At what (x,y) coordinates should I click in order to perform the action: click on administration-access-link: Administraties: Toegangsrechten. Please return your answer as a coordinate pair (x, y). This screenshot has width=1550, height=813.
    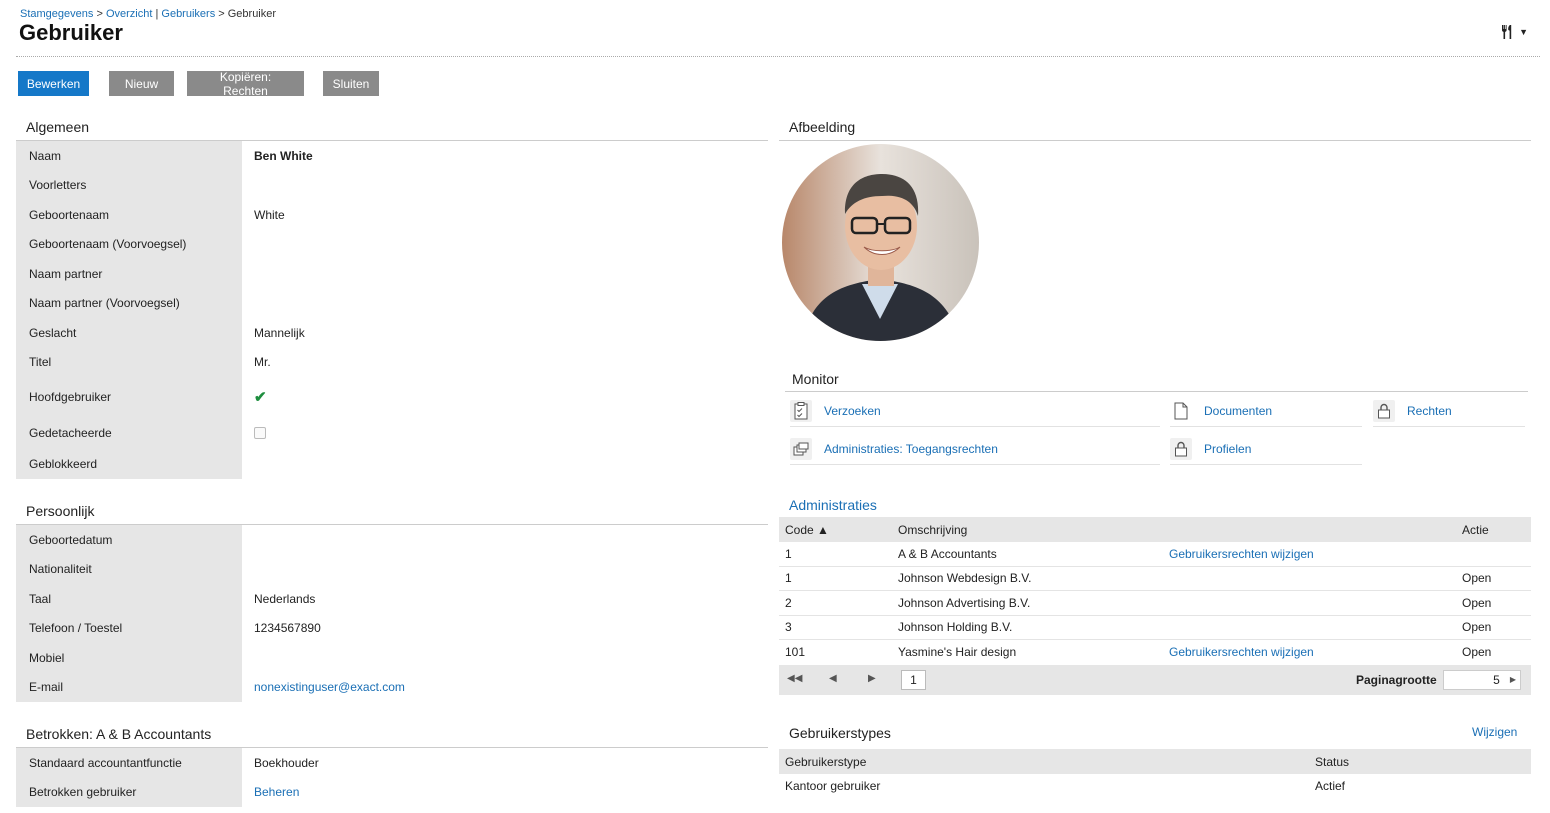
    Looking at the image, I should click on (911, 449).